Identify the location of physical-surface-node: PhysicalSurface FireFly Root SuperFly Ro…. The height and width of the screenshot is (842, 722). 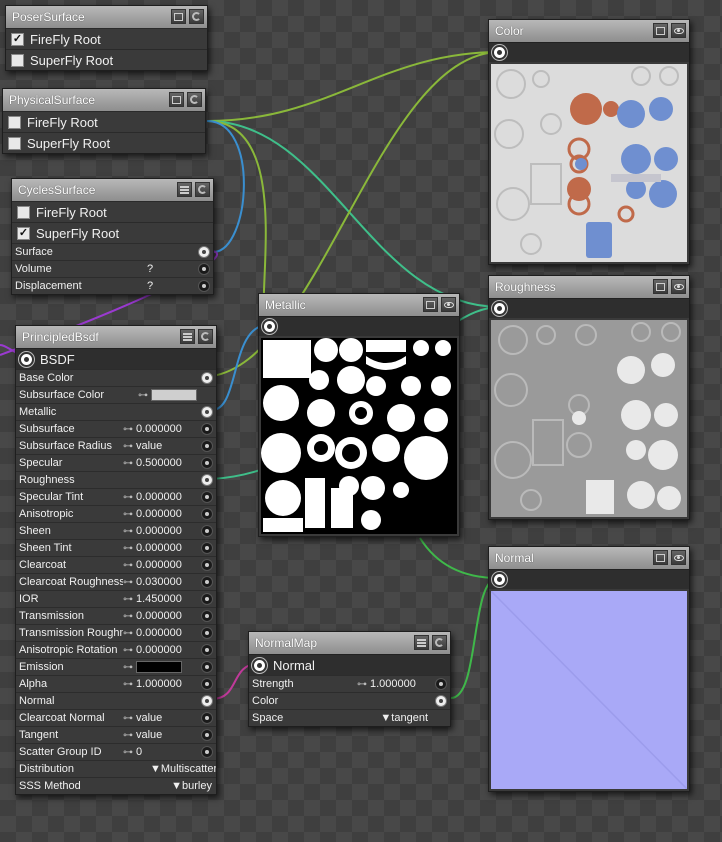
(104, 121).